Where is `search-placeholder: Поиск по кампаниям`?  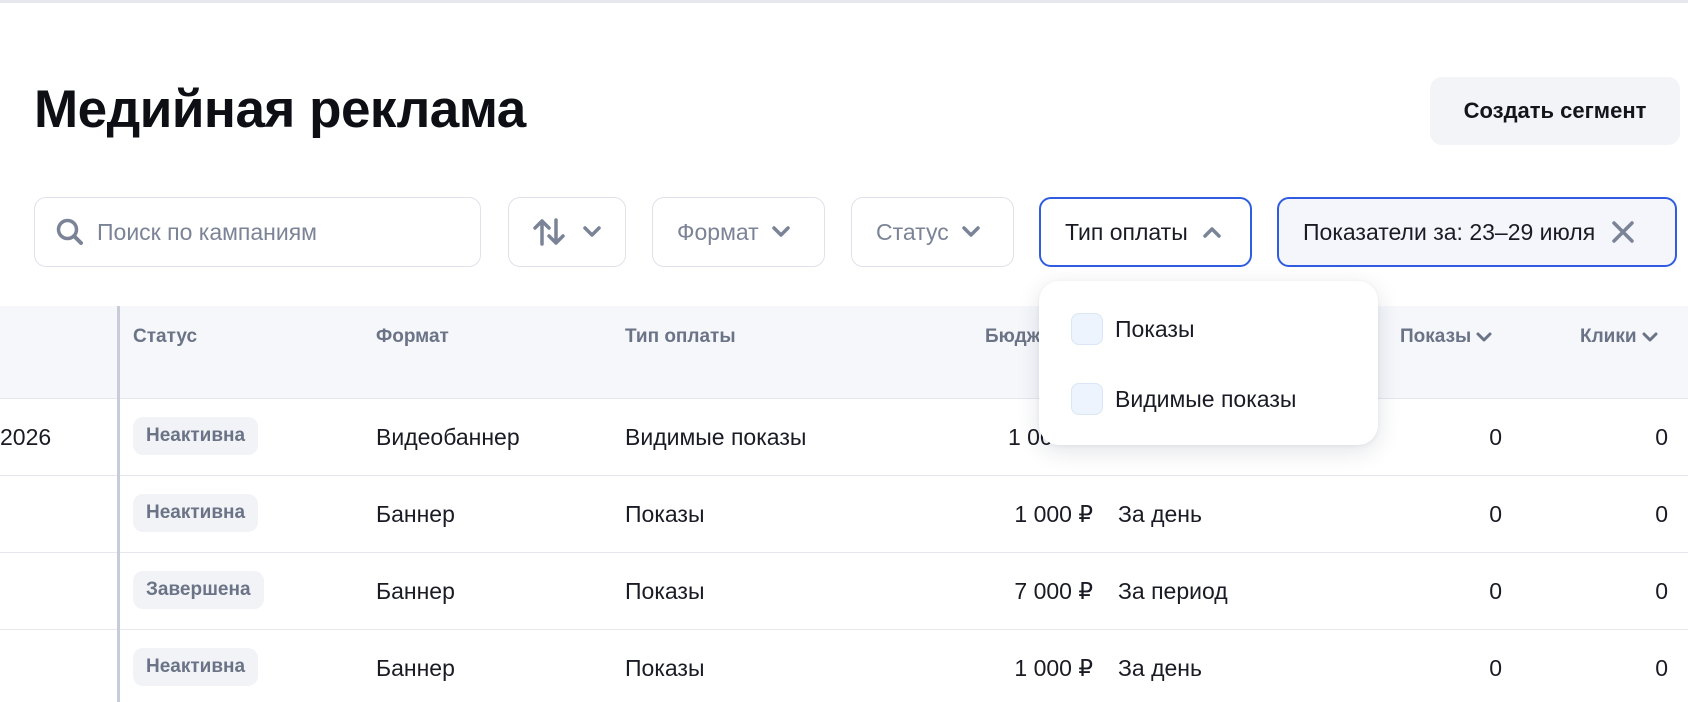
search-placeholder: Поиск по кампаниям is located at coordinates (207, 231).